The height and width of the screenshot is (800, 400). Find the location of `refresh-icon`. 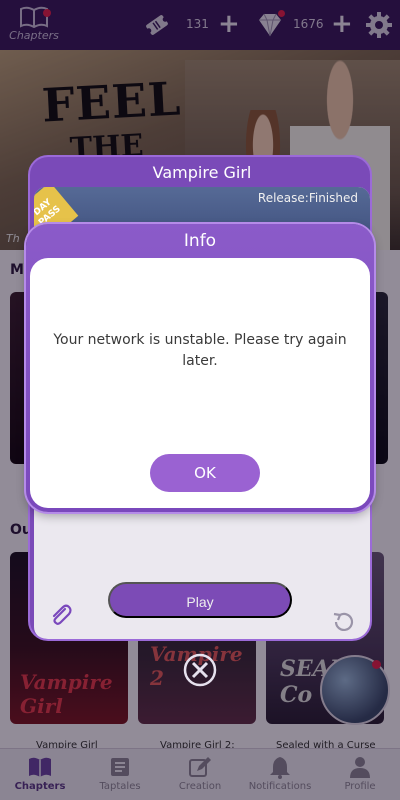

refresh-icon is located at coordinates (343, 623).